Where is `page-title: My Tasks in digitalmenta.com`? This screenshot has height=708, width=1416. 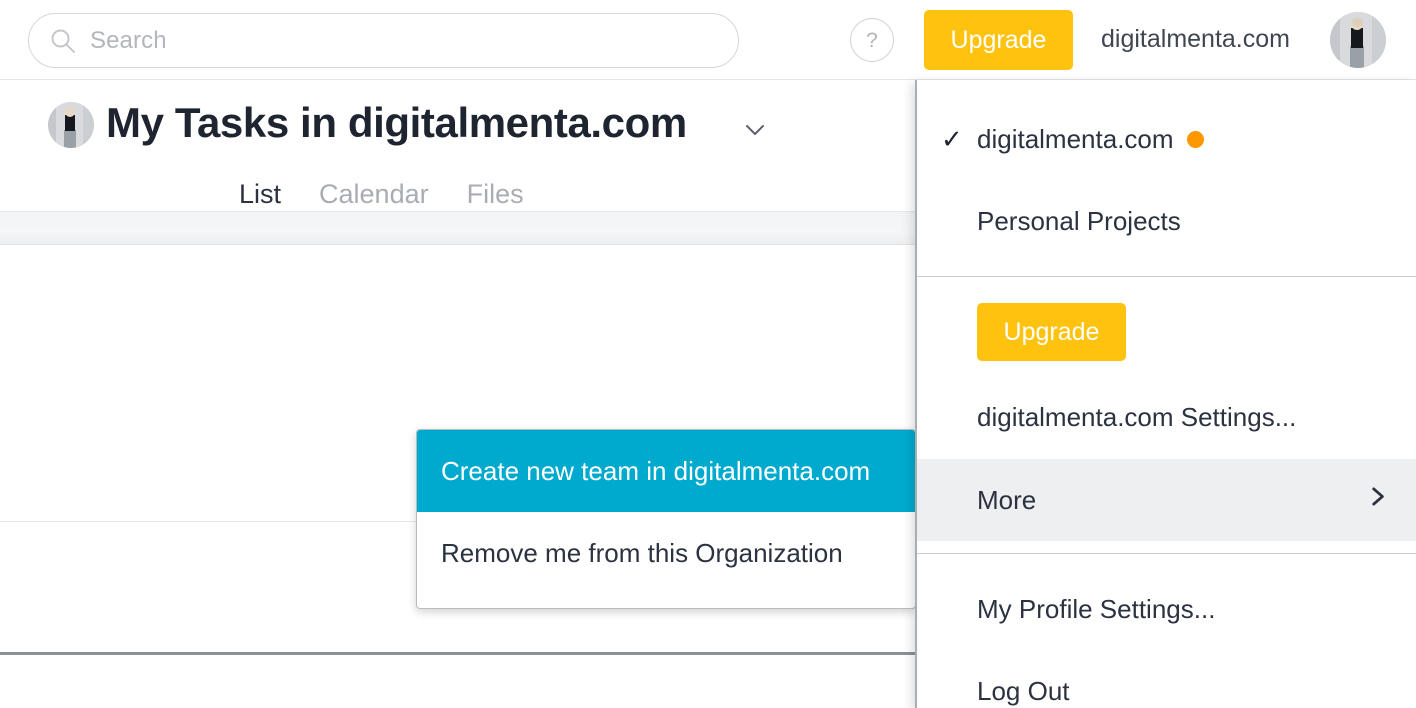 page-title: My Tasks in digitalmenta.com is located at coordinates (396, 122).